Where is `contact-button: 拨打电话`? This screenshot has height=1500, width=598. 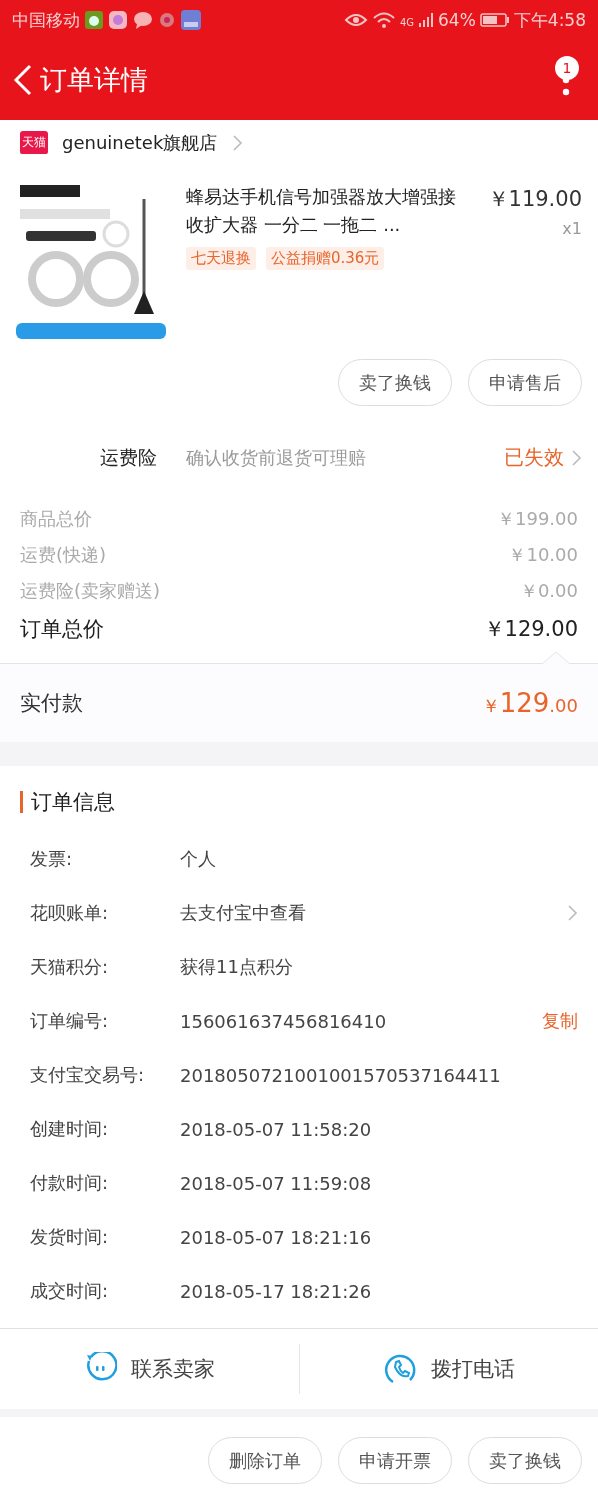
contact-button: 拨打电话 is located at coordinates (448, 1369).